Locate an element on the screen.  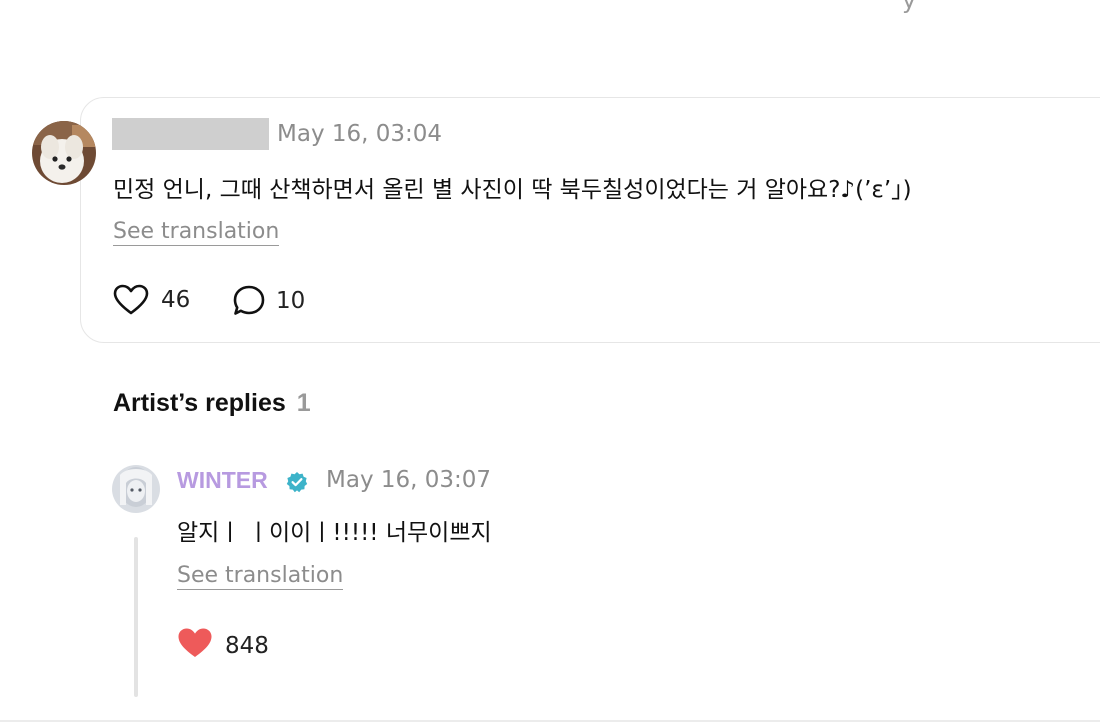
comment-reply-count: 10 is located at coordinates (291, 301).